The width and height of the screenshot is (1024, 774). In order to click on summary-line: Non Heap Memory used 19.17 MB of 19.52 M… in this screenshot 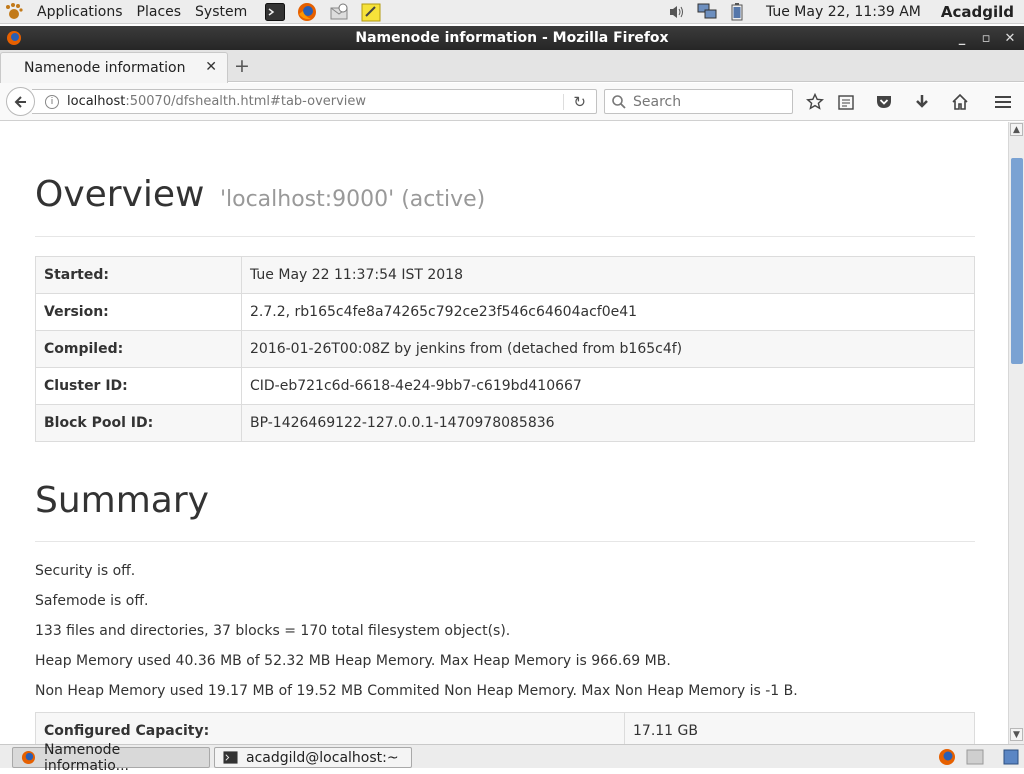, I will do `click(416, 691)`.